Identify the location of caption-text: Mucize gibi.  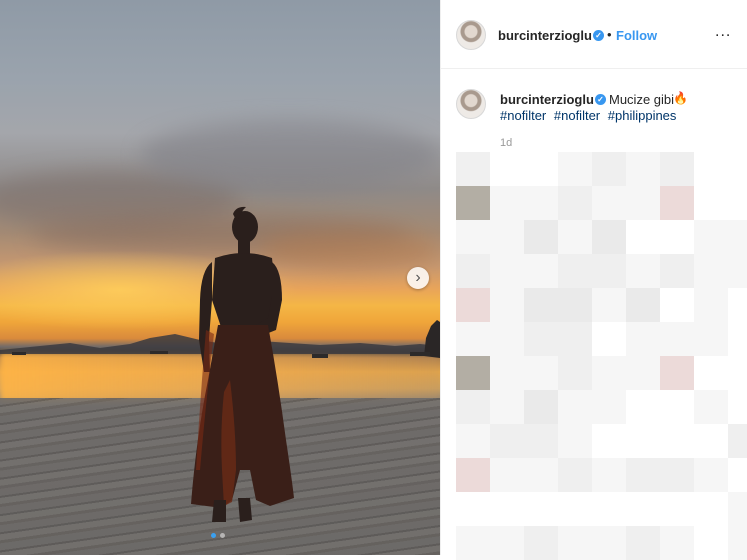
(642, 99).